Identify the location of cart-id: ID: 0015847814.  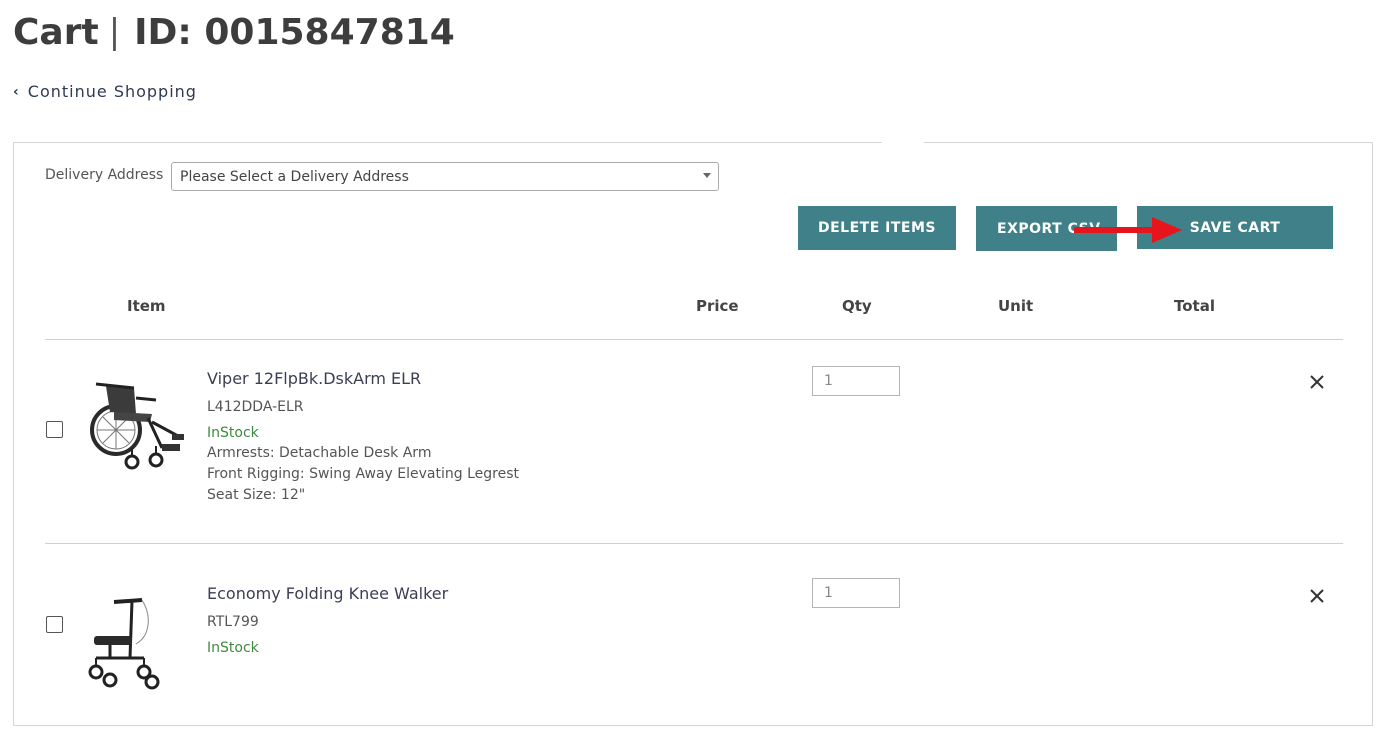
(294, 32).